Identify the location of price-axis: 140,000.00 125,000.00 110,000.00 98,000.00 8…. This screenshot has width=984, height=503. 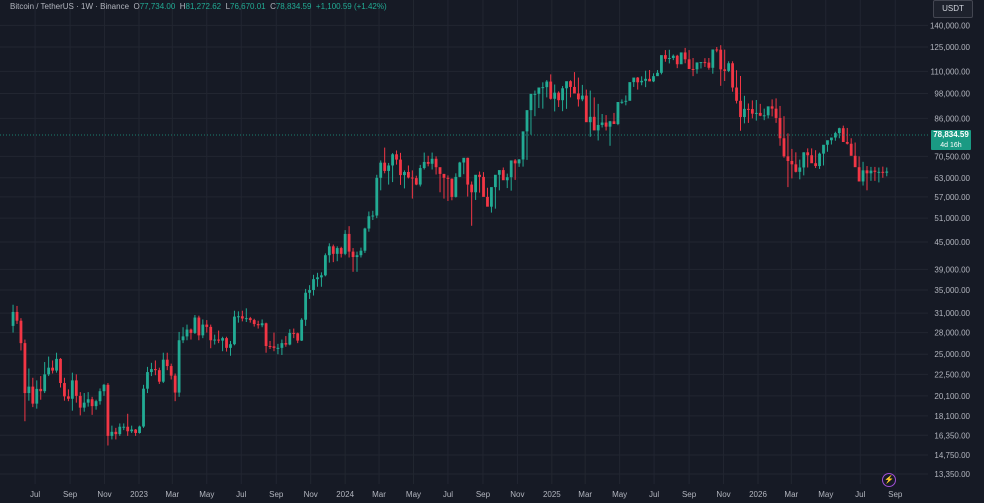
(950, 250).